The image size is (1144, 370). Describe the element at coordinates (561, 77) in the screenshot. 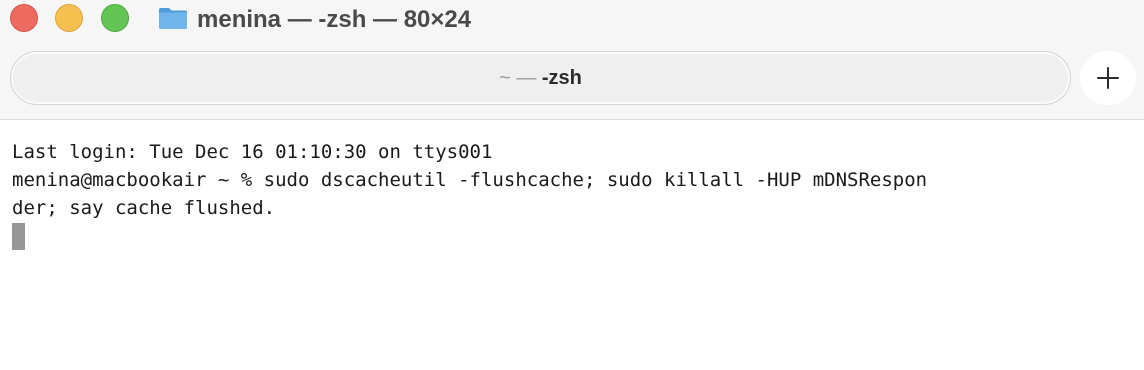

I see `tab-process: -zsh` at that location.